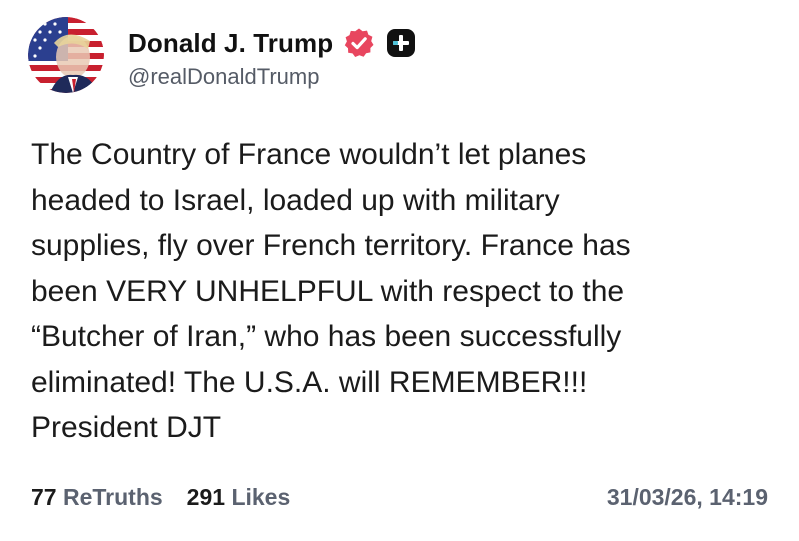  I want to click on avatar, so click(66, 55).